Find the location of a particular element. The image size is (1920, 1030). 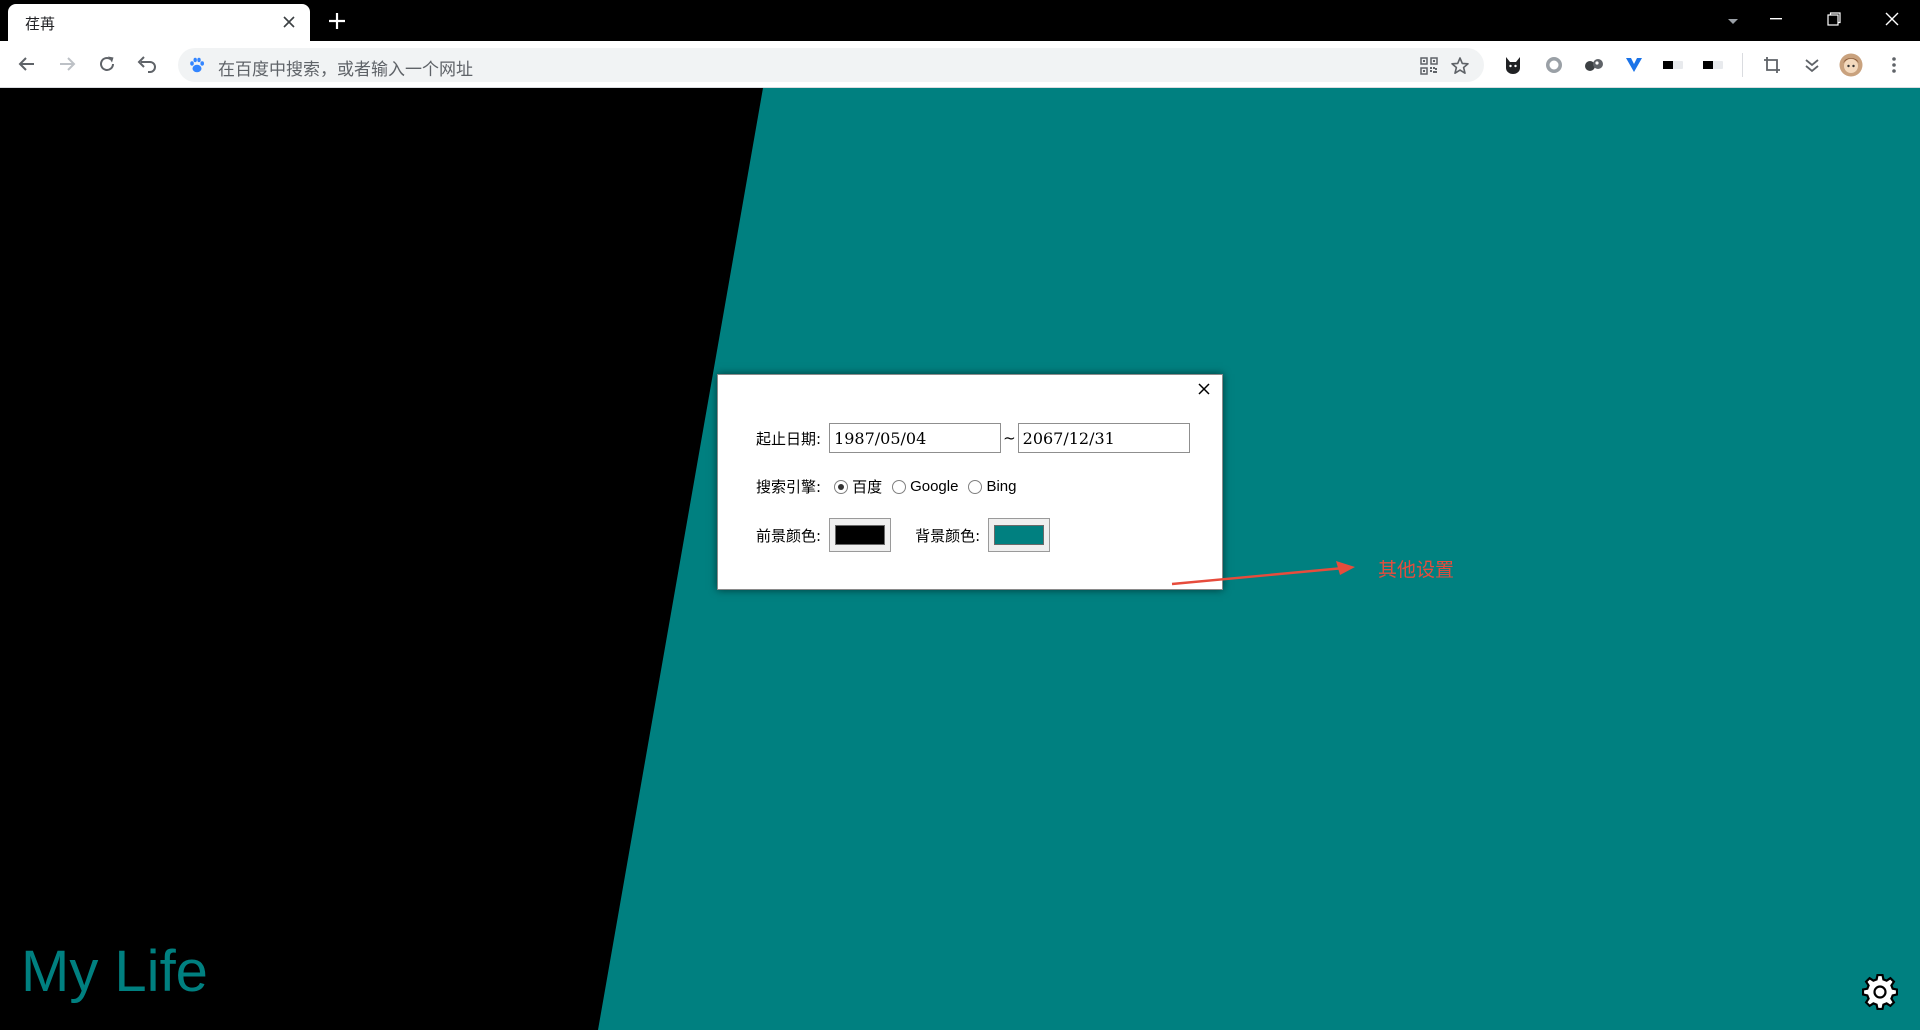

menu-kebab-icon is located at coordinates (1894, 65).